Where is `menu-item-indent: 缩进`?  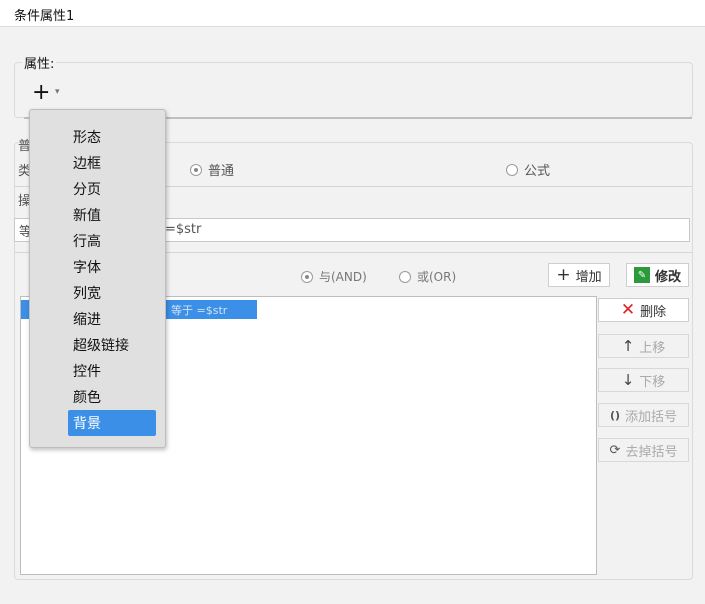
menu-item-indent: 缩进 is located at coordinates (112, 319).